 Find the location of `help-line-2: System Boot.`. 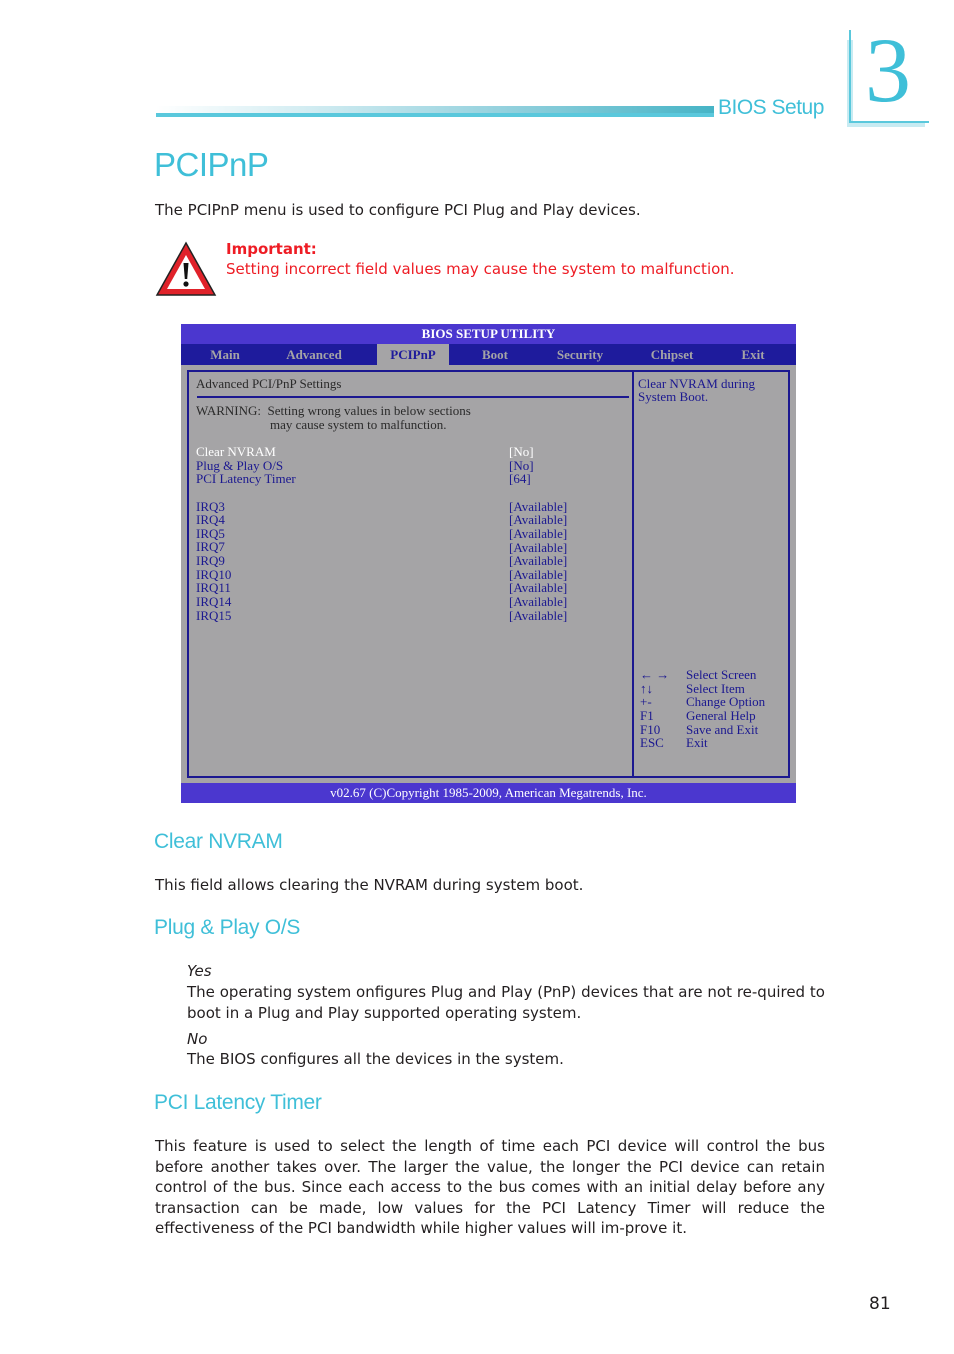

help-line-2: System Boot. is located at coordinates (673, 396).